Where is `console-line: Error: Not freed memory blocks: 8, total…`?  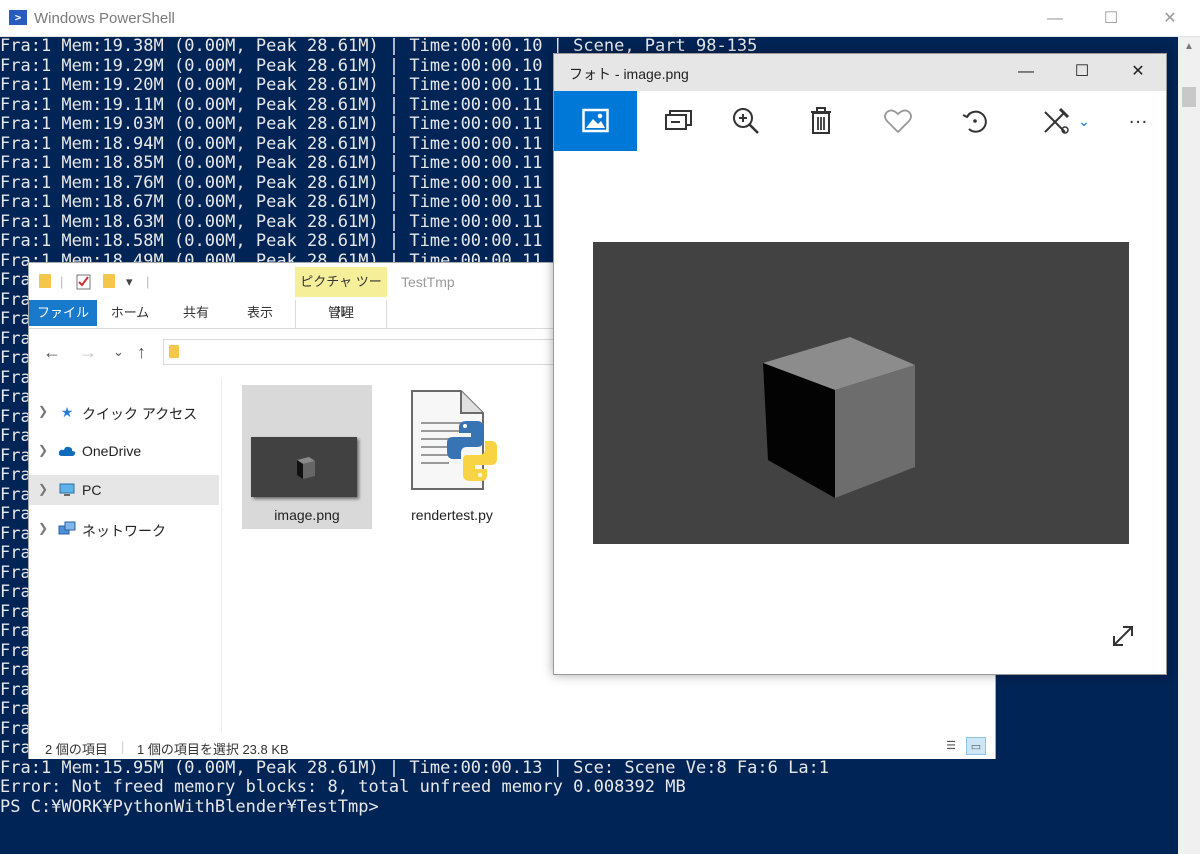
console-line: Error: Not freed memory blocks: 8, total… is located at coordinates (343, 787).